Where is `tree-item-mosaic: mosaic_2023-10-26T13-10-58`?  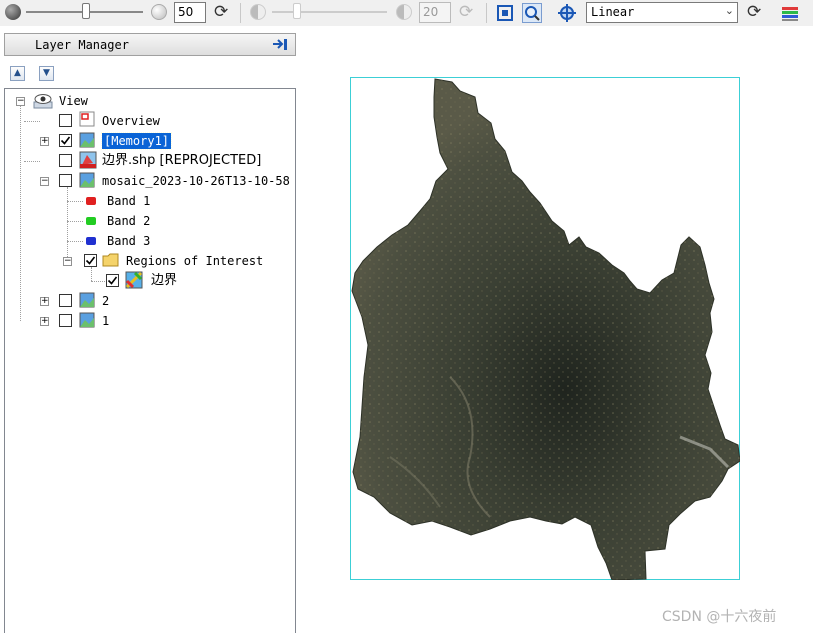 tree-item-mosaic: mosaic_2023-10-26T13-10-58 is located at coordinates (196, 181).